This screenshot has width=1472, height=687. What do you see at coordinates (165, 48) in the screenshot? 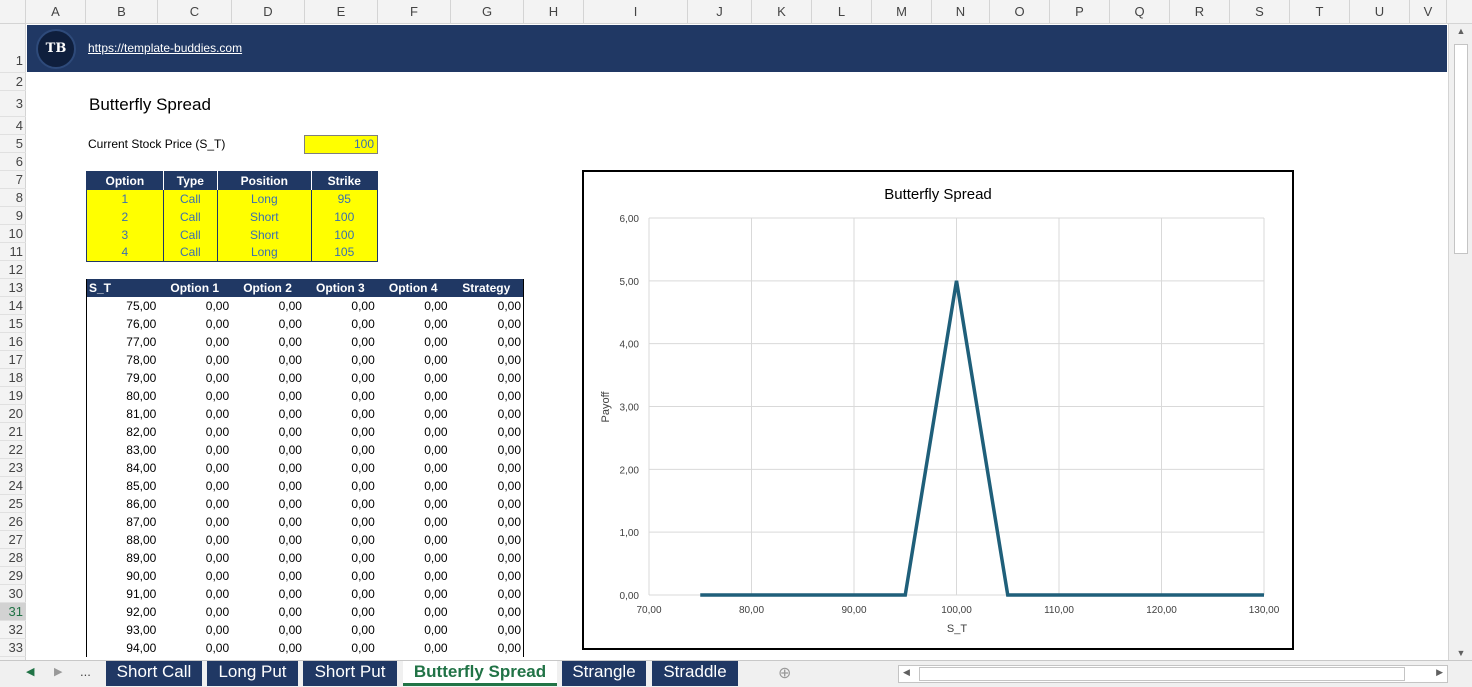
I see `website-link: https://template-buddies.com` at bounding box center [165, 48].